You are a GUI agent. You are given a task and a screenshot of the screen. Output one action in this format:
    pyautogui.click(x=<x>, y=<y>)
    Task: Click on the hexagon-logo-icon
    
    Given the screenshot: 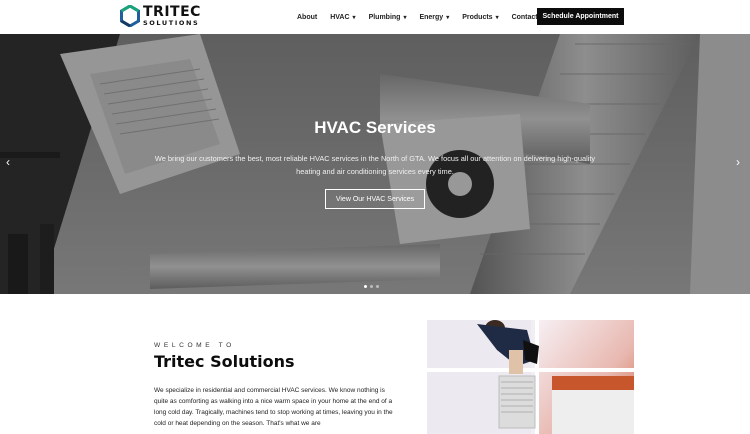 What is the action you would take?
    pyautogui.click(x=130, y=16)
    